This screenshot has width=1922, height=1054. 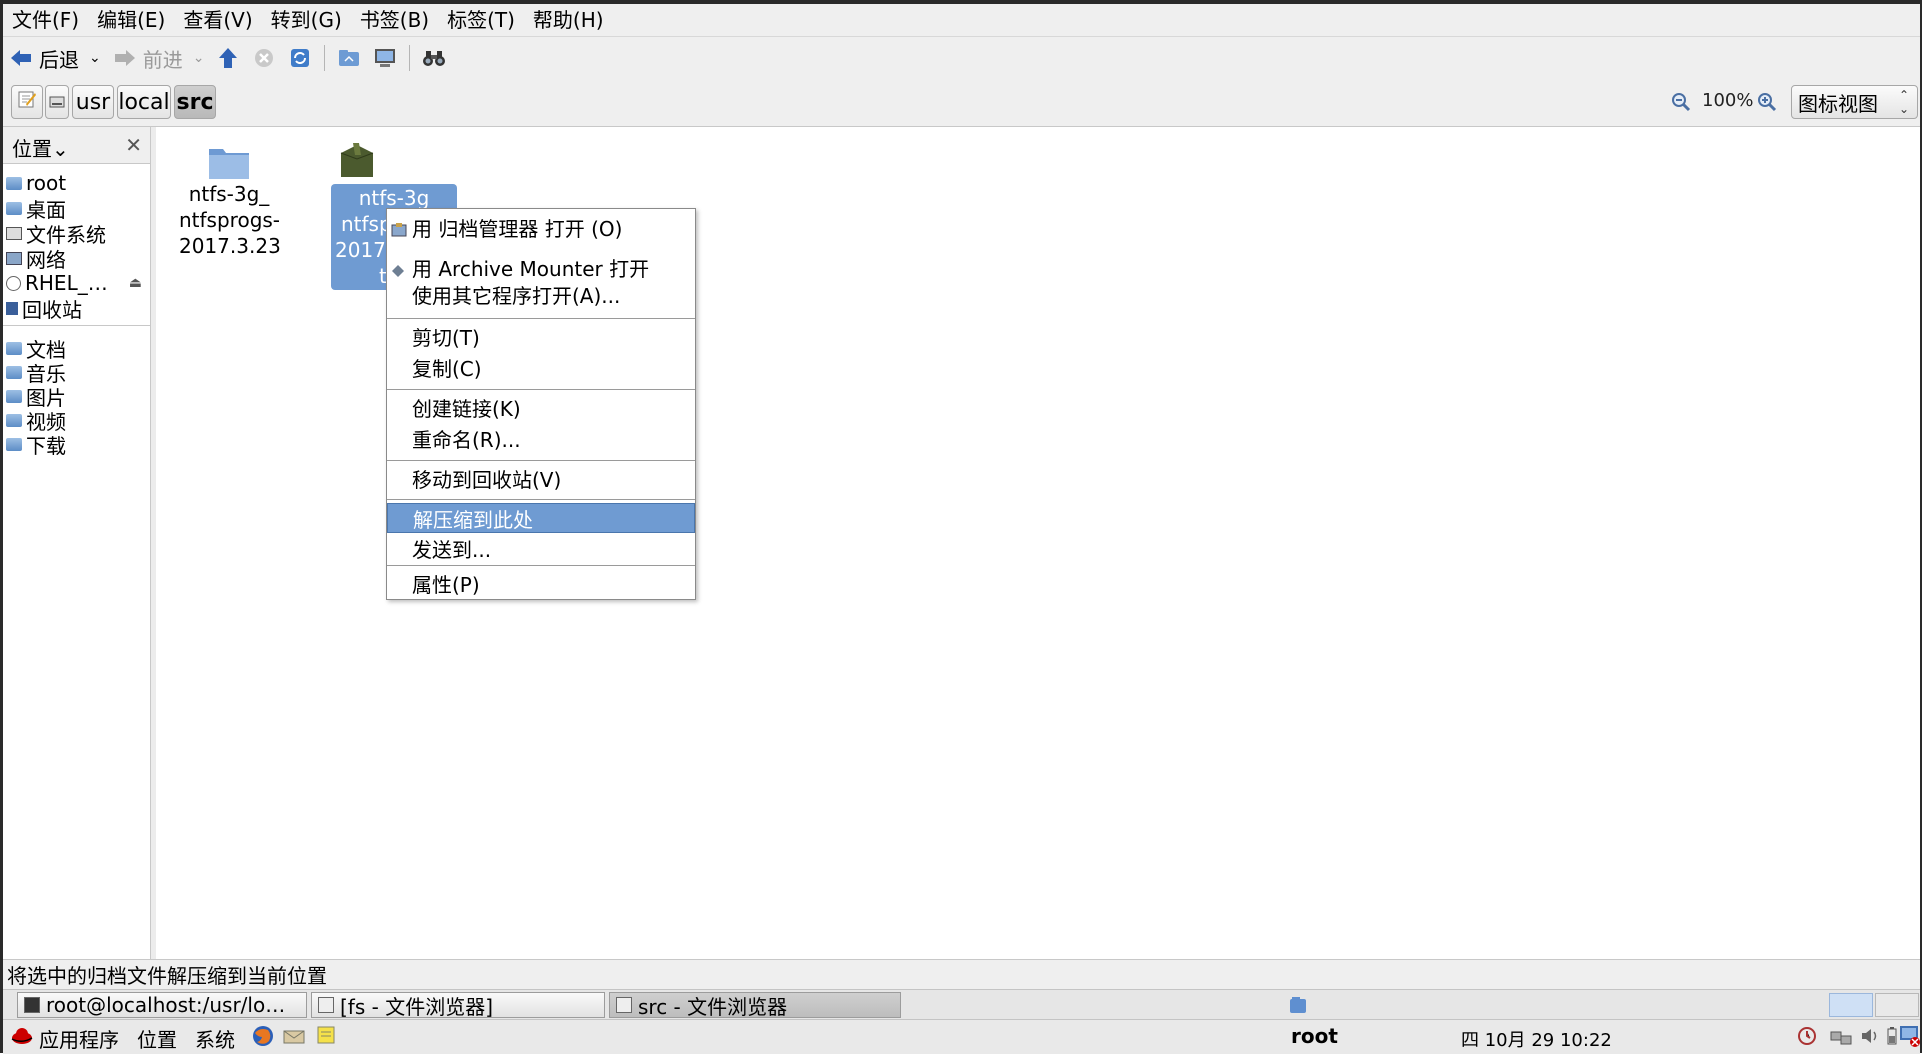 I want to click on view-mode-select: 图标视图 ⌃ ⌄, so click(x=1854, y=102).